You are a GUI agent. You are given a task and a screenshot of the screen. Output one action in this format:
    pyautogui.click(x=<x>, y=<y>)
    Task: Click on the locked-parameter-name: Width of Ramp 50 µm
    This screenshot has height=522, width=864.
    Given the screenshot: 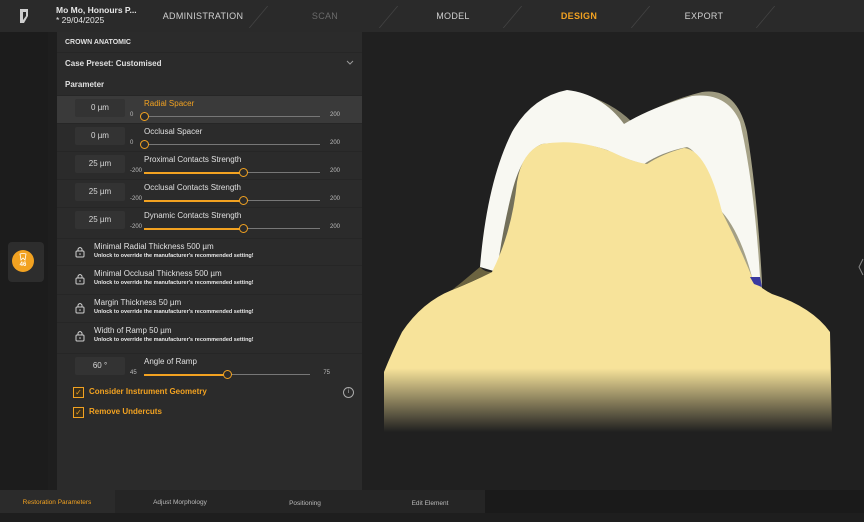 What is the action you would take?
    pyautogui.click(x=133, y=330)
    